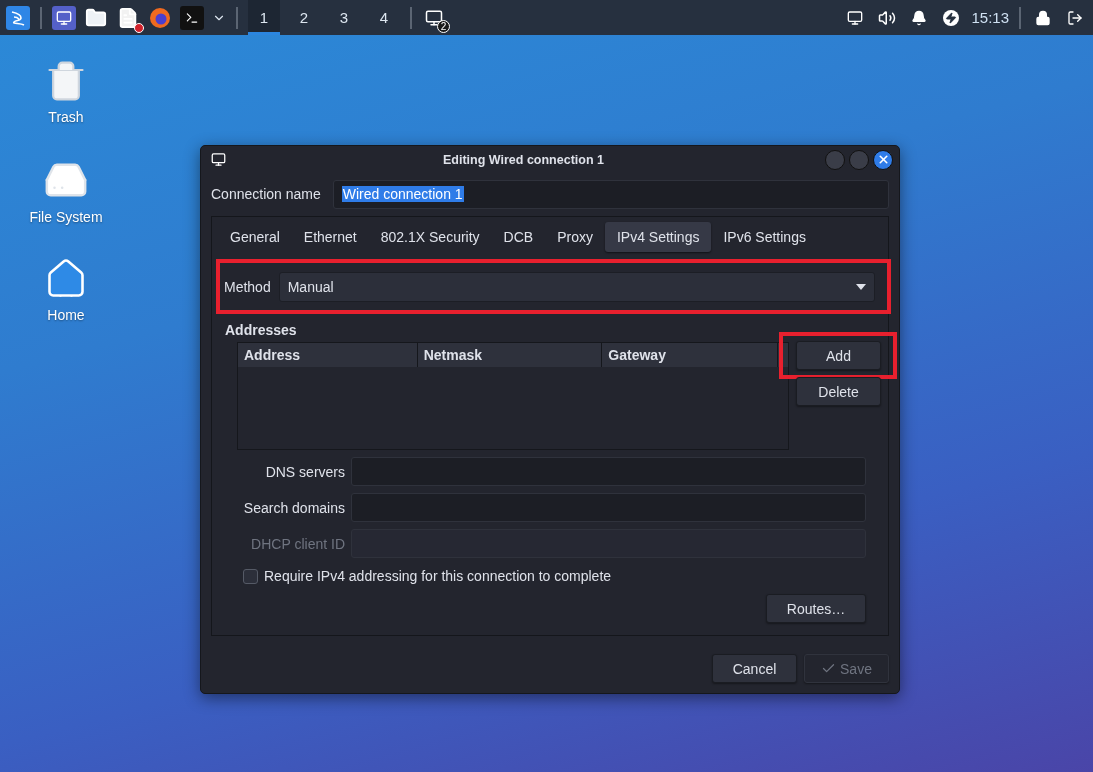 The width and height of the screenshot is (1093, 772). I want to click on tab: IPv4 Settings, so click(658, 237).